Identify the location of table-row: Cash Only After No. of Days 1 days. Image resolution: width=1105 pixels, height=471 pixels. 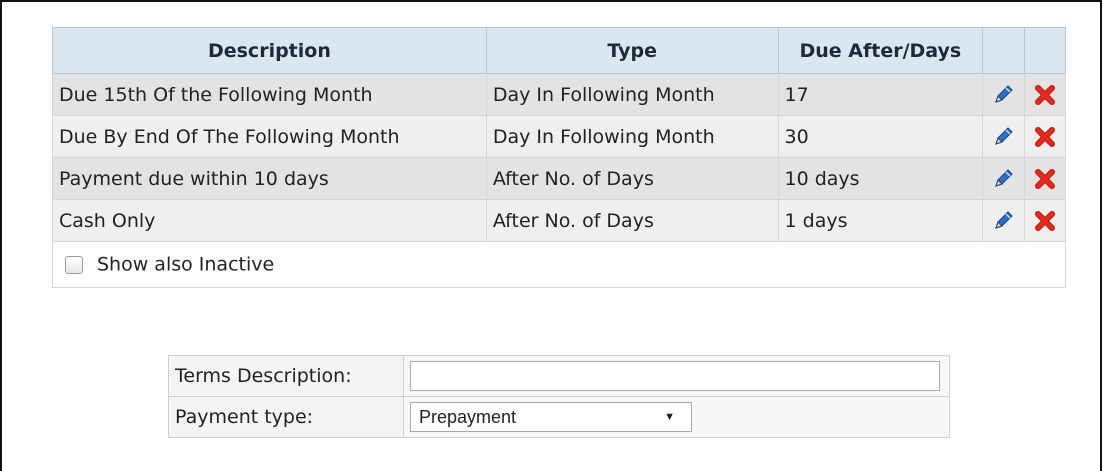
(559, 220).